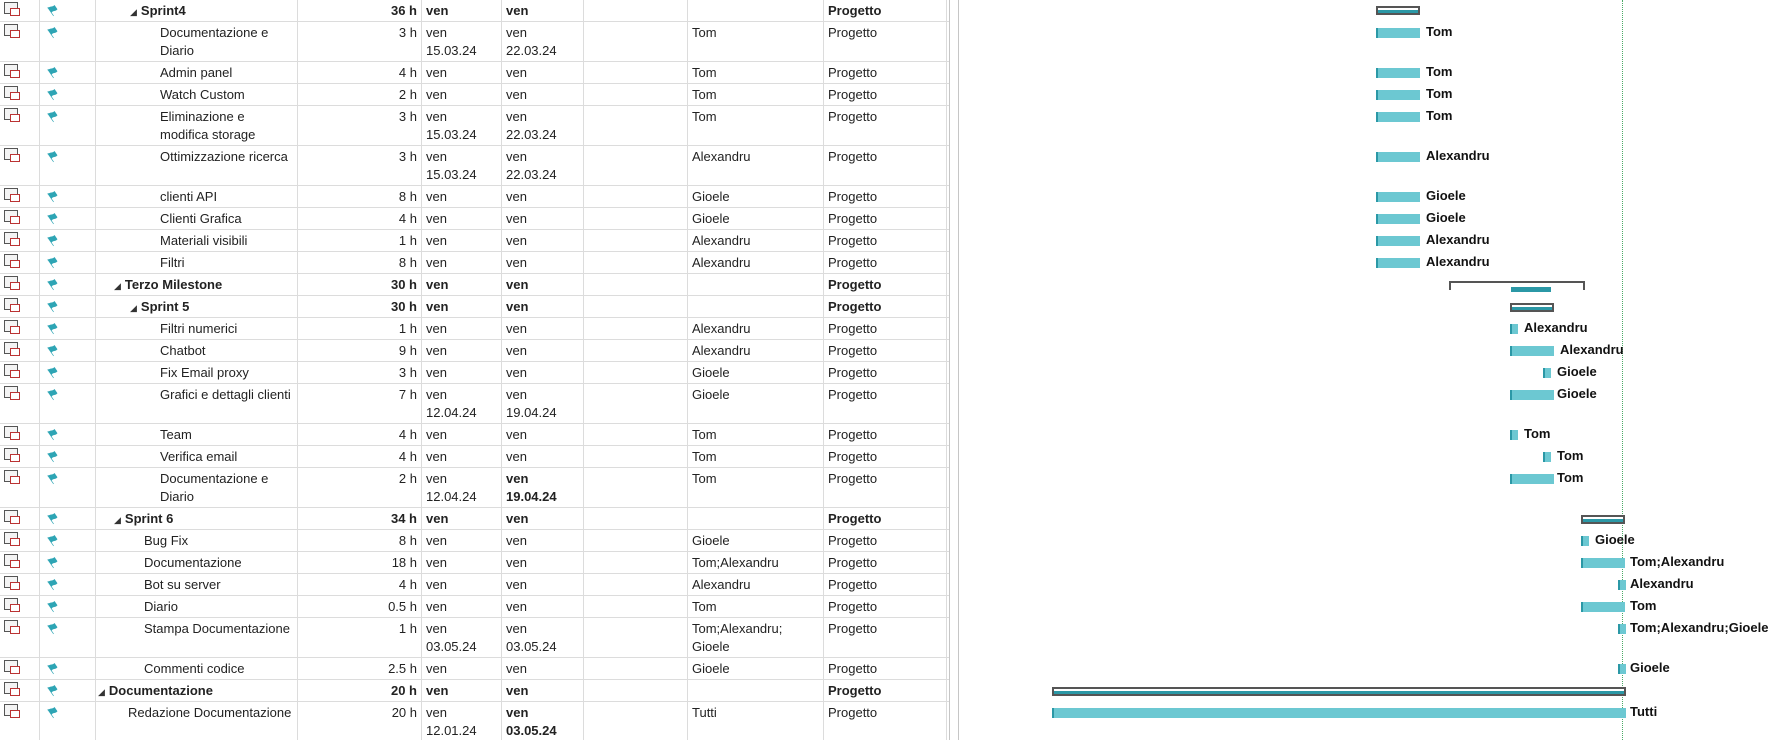  Describe the element at coordinates (197, 403) in the screenshot. I see `task-name-cell: Grafici e dettagli clienti` at that location.